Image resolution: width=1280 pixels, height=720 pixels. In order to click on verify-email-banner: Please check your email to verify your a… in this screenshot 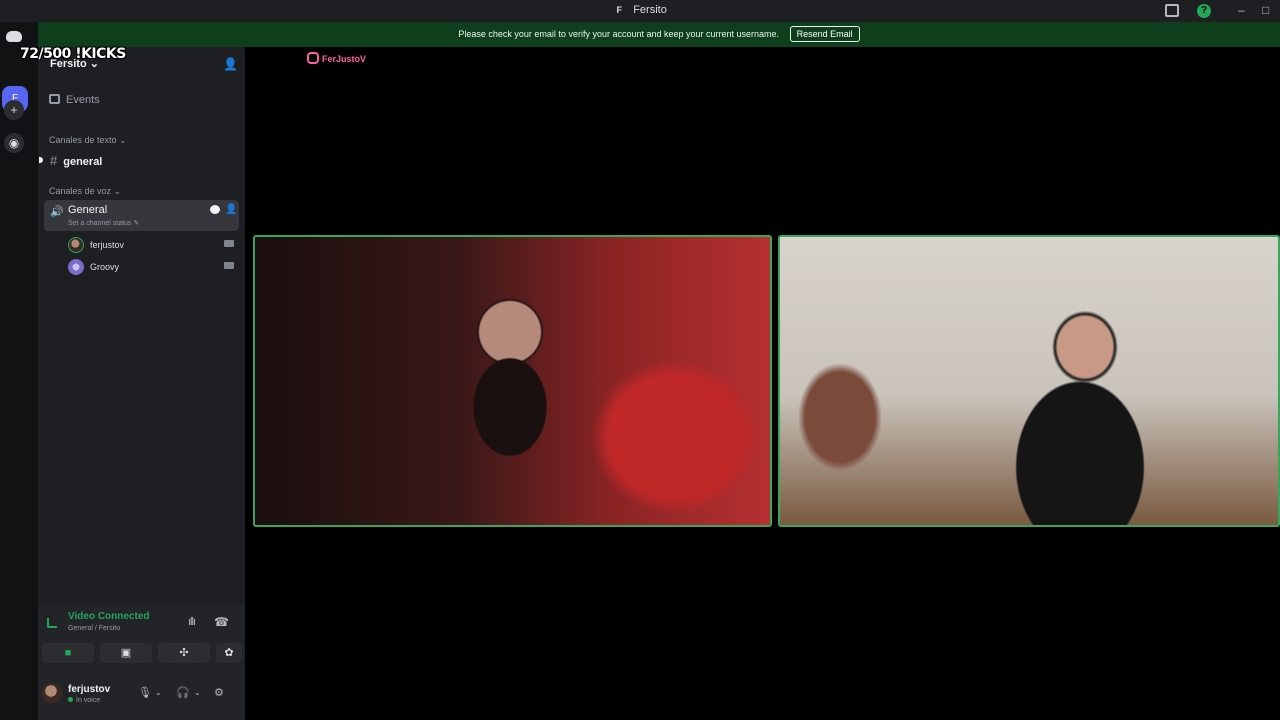, I will do `click(659, 34)`.